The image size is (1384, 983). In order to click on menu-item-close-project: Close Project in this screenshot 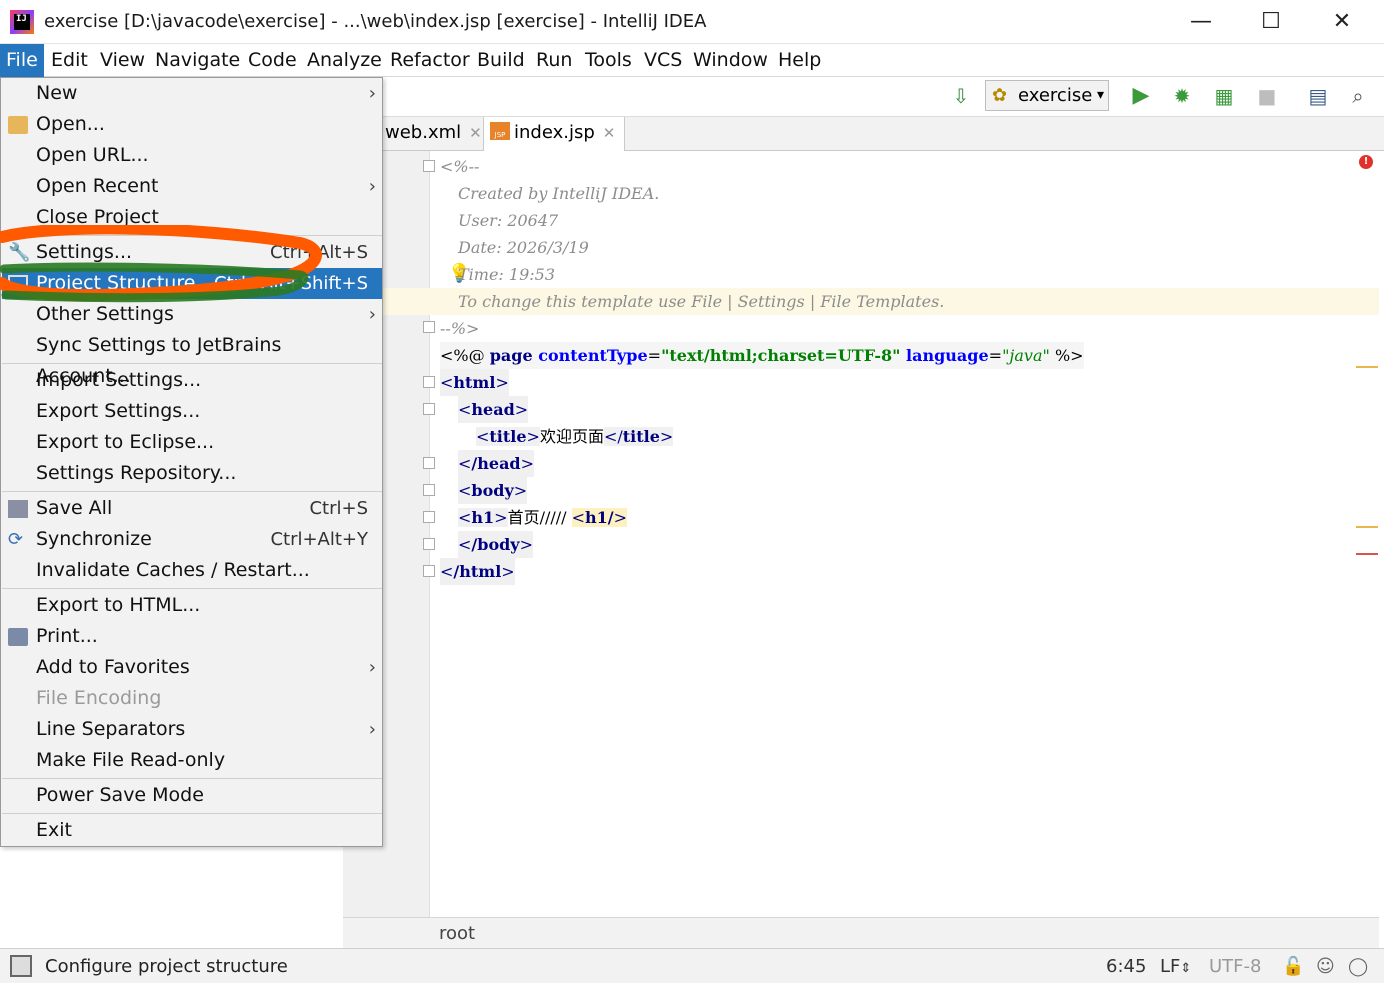, I will do `click(192, 217)`.